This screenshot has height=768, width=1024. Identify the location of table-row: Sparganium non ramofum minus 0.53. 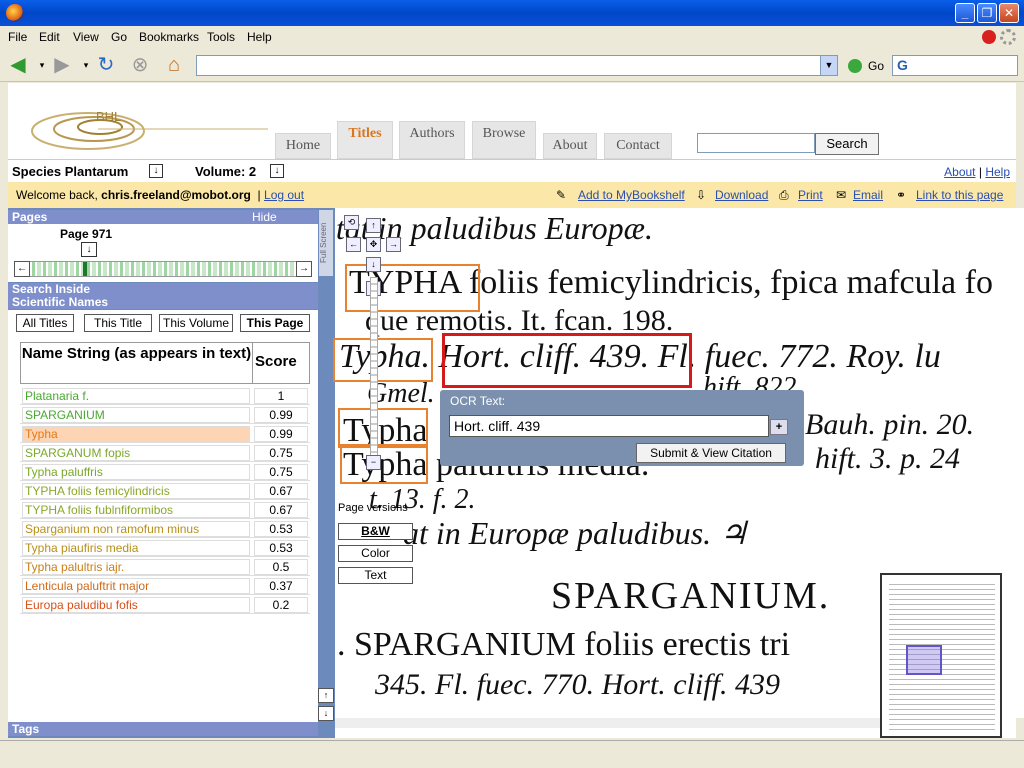
(165, 528).